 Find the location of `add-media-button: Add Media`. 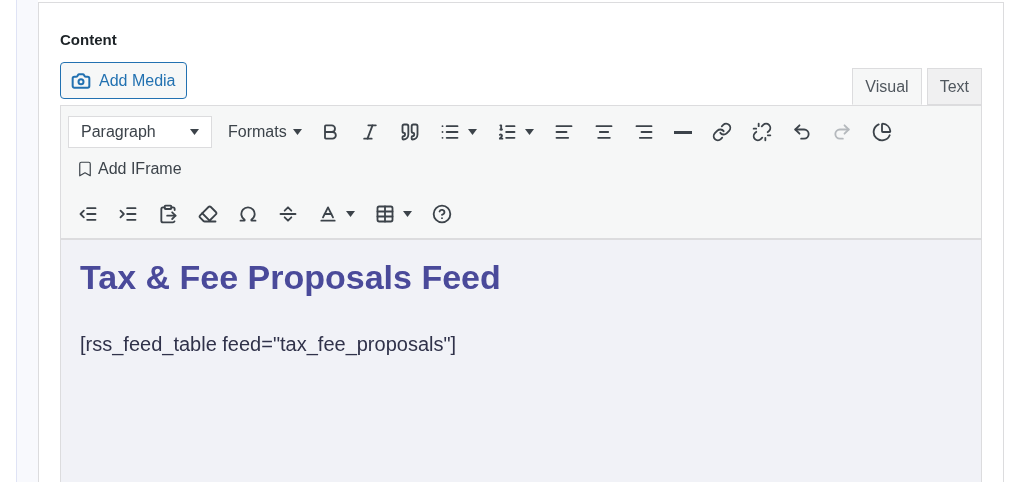

add-media-button: Add Media is located at coordinates (123, 80).